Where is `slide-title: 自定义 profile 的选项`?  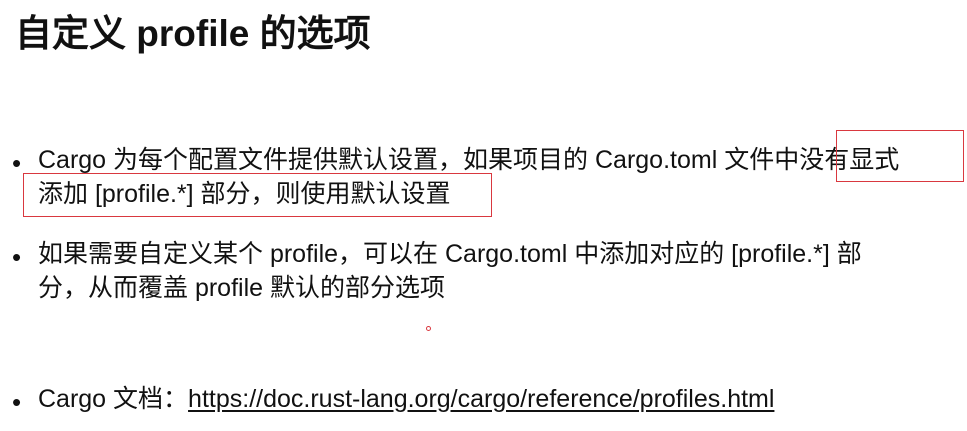
slide-title: 自定义 profile 的选项 is located at coordinates (193, 33).